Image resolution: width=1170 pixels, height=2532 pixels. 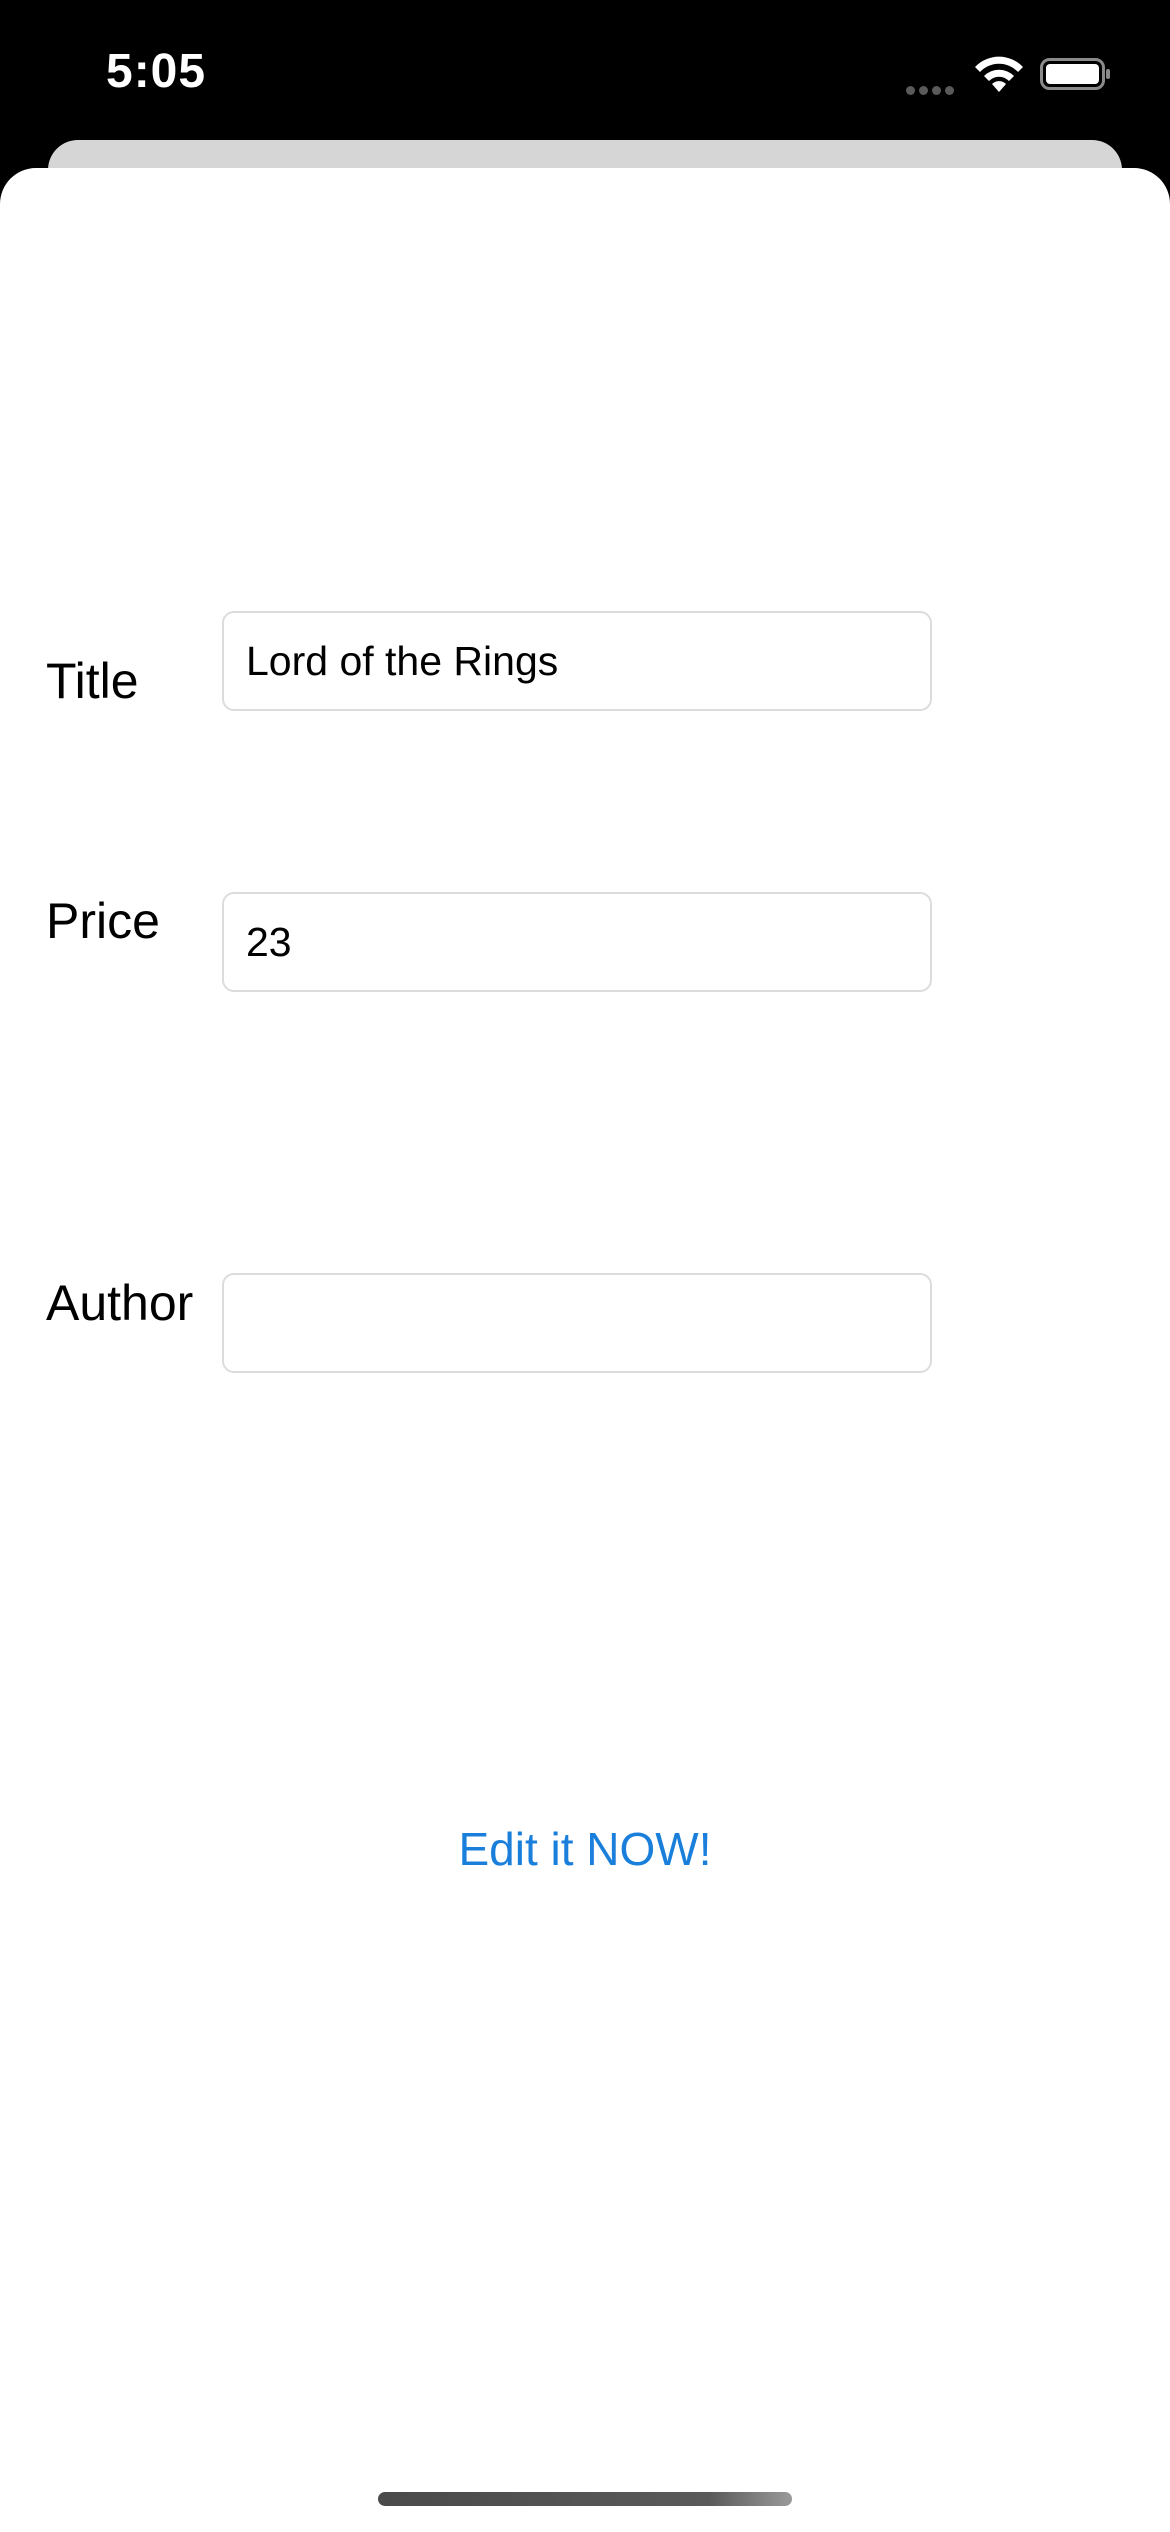 I want to click on author-field, so click(x=577, y=1323).